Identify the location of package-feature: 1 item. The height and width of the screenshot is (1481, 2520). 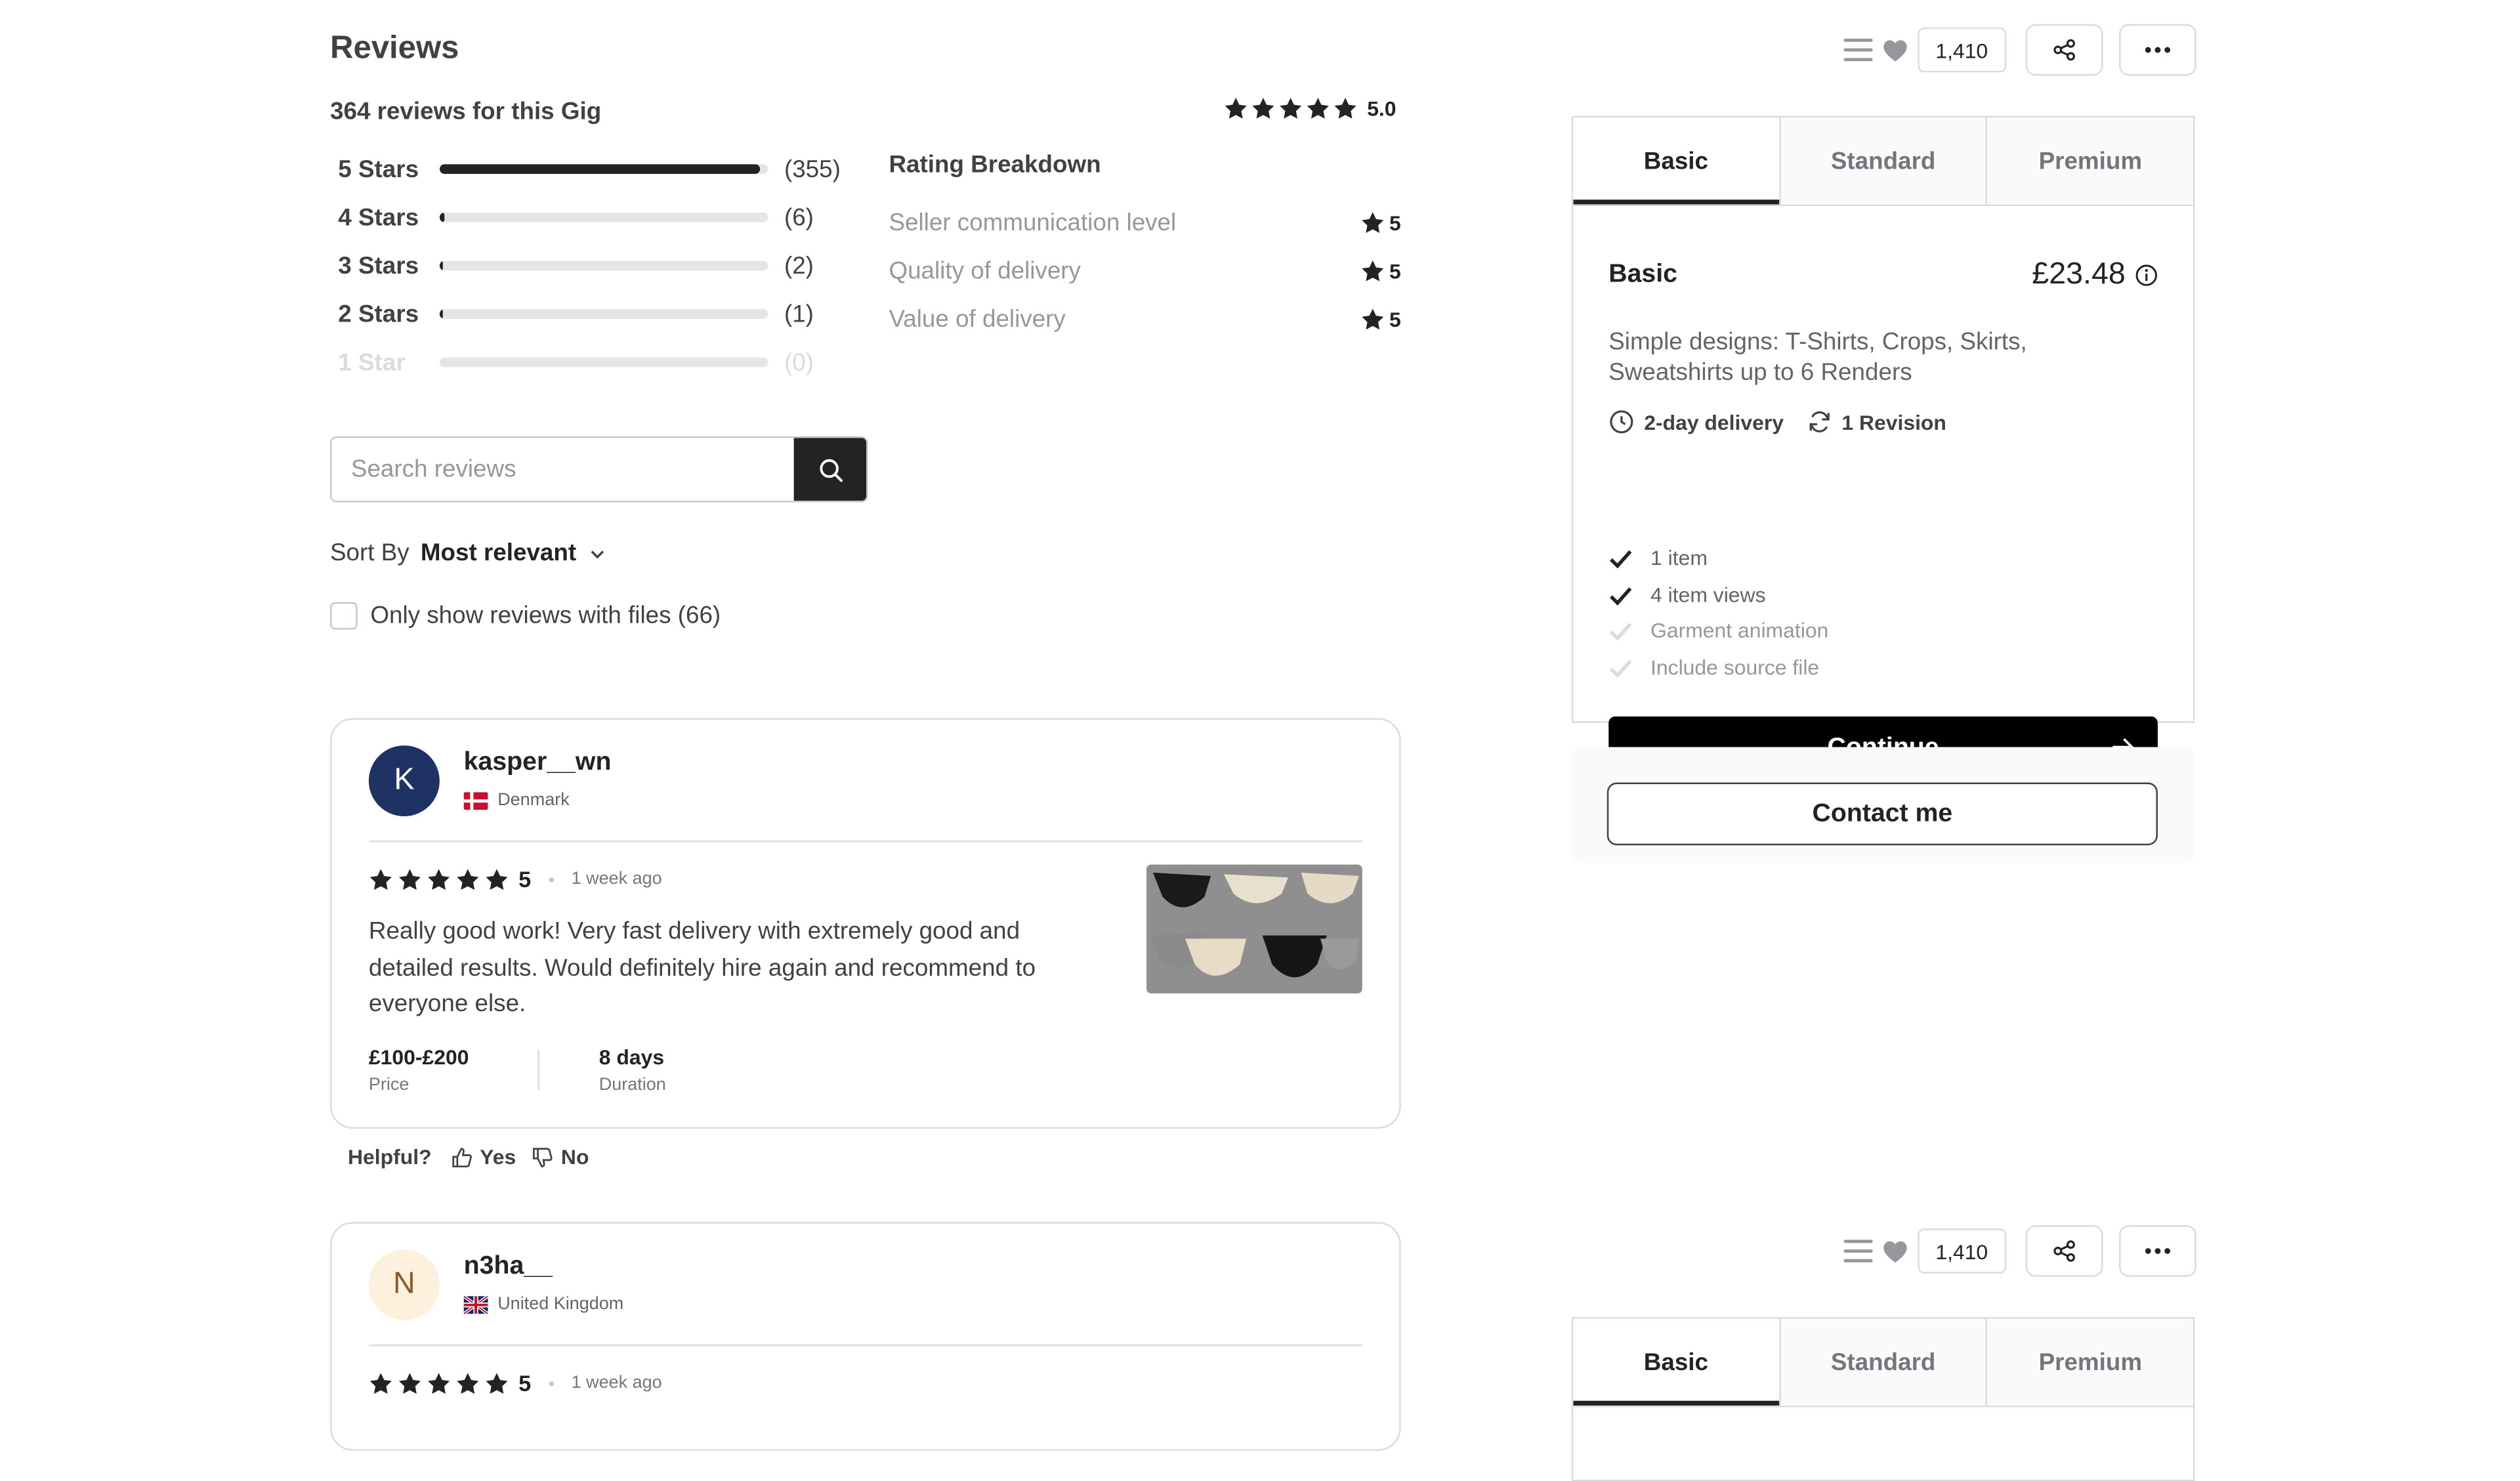
(1658, 558).